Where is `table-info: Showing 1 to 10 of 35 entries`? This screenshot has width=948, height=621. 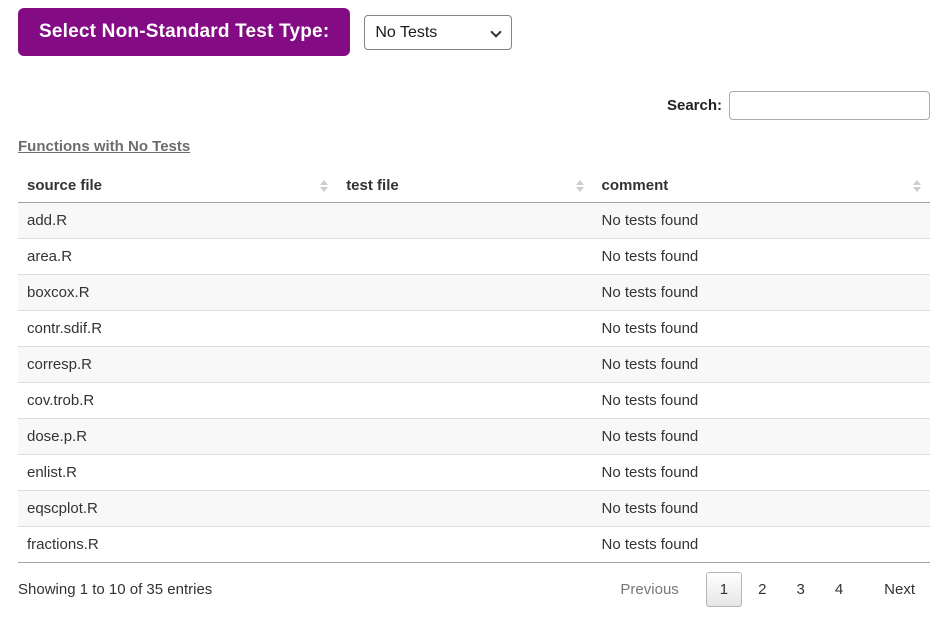
table-info: Showing 1 to 10 of 35 entries is located at coordinates (115, 589).